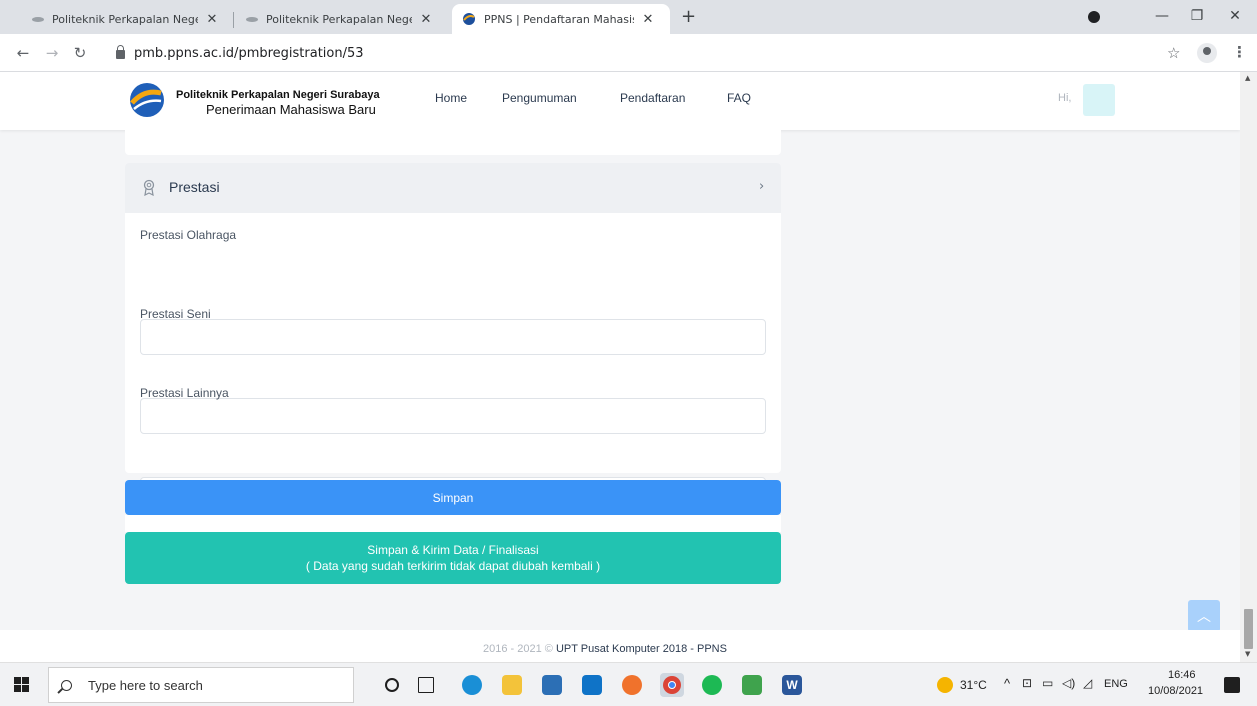 The height and width of the screenshot is (706, 1257). I want to click on nav-home-link: Home, so click(451, 98).